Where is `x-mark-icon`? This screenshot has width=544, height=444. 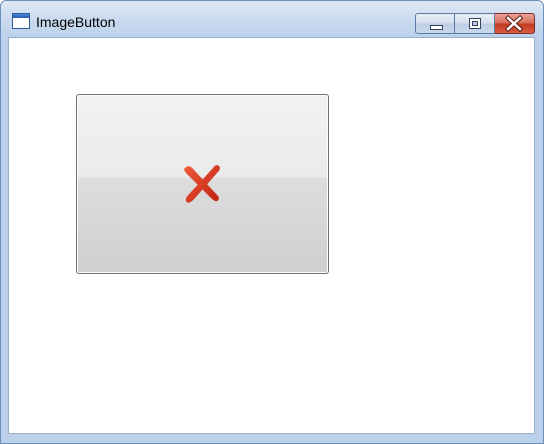
x-mark-icon is located at coordinates (202, 183).